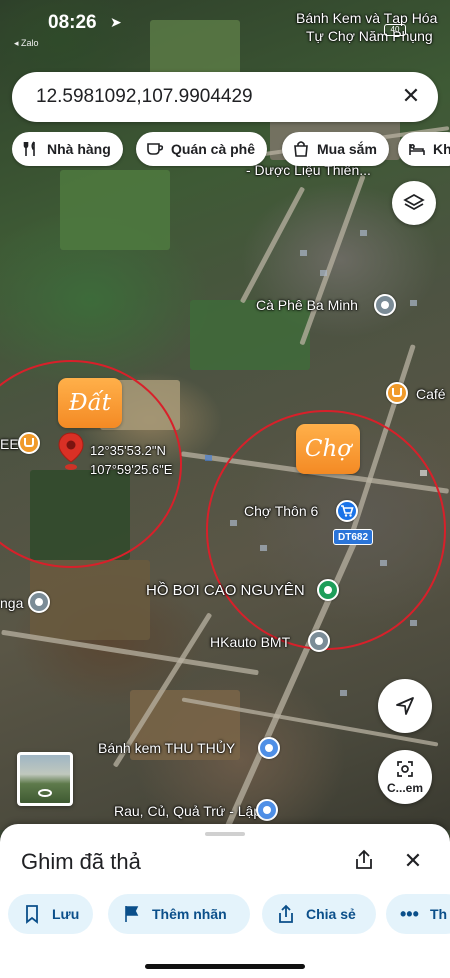  I want to click on chip-label: Quán cà phê, so click(213, 149).